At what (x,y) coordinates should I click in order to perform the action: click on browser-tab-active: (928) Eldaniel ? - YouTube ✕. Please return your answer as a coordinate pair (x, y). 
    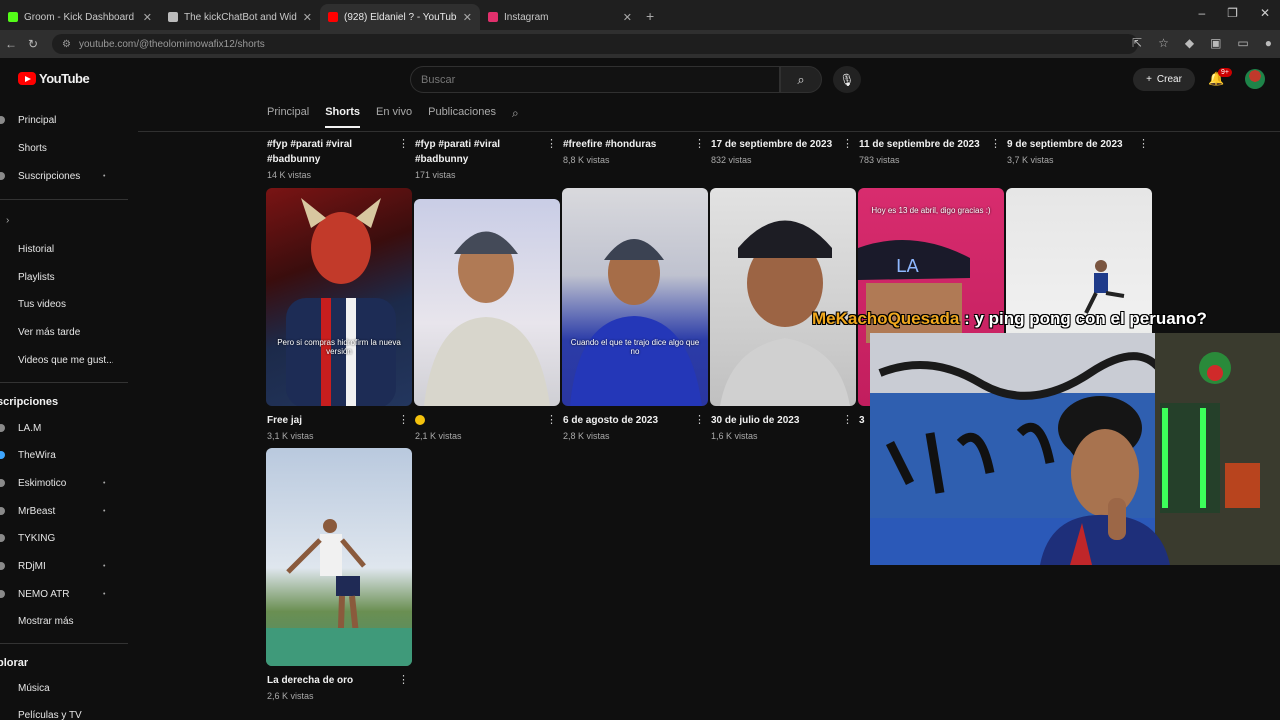
    Looking at the image, I should click on (400, 17).